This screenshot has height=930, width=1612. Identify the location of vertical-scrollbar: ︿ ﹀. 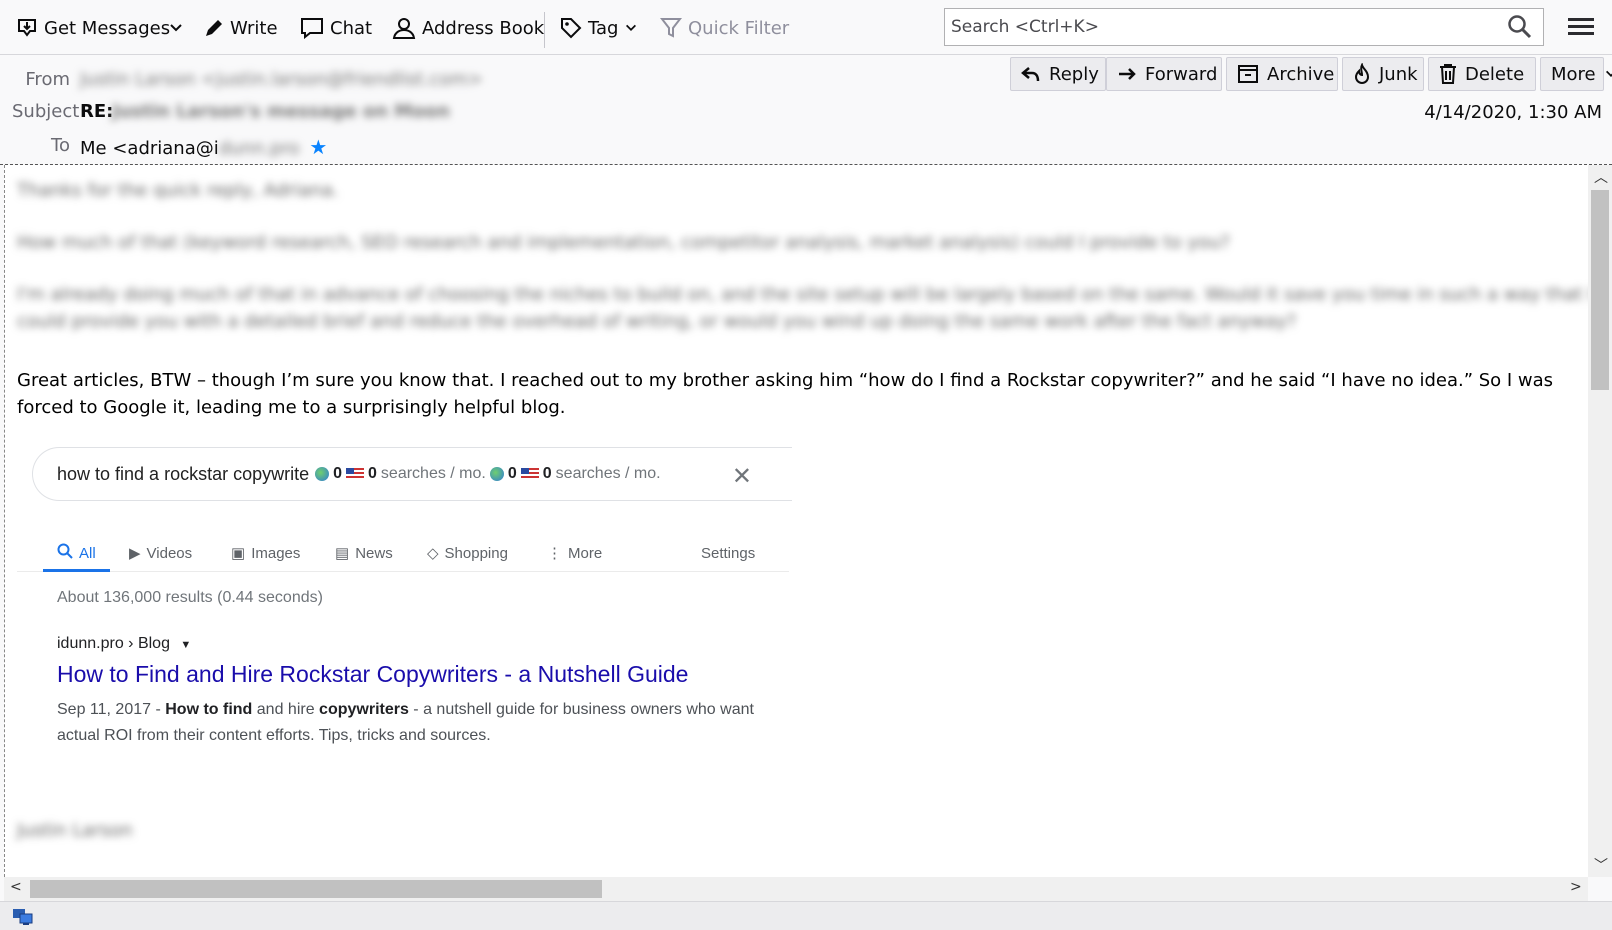
(1600, 521).